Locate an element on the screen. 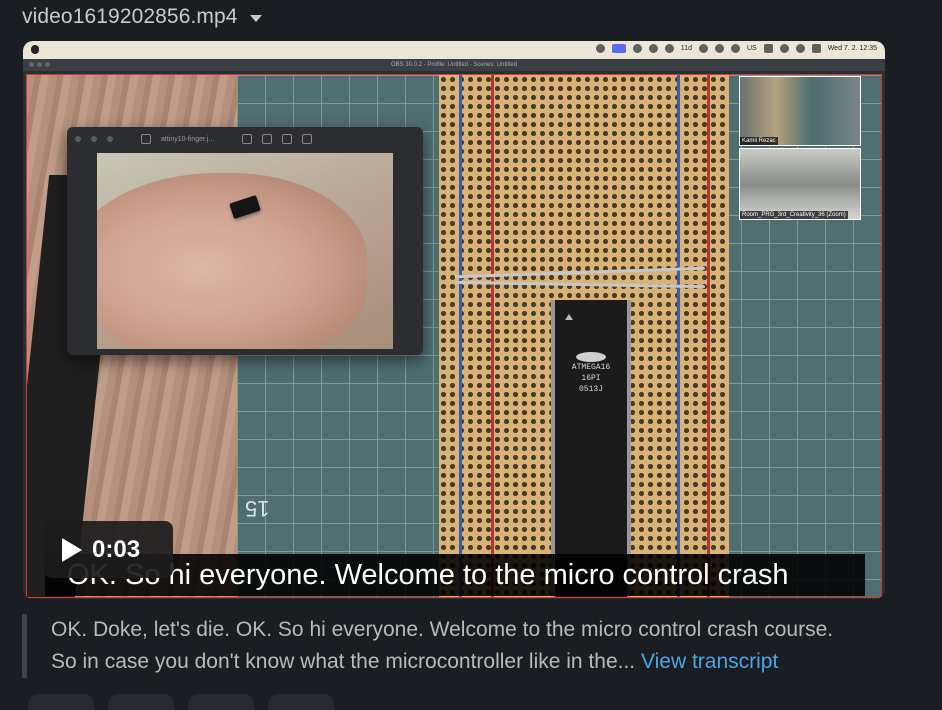 This screenshot has height=710, width=942. webcam-label: Kamil Rezac is located at coordinates (759, 141).